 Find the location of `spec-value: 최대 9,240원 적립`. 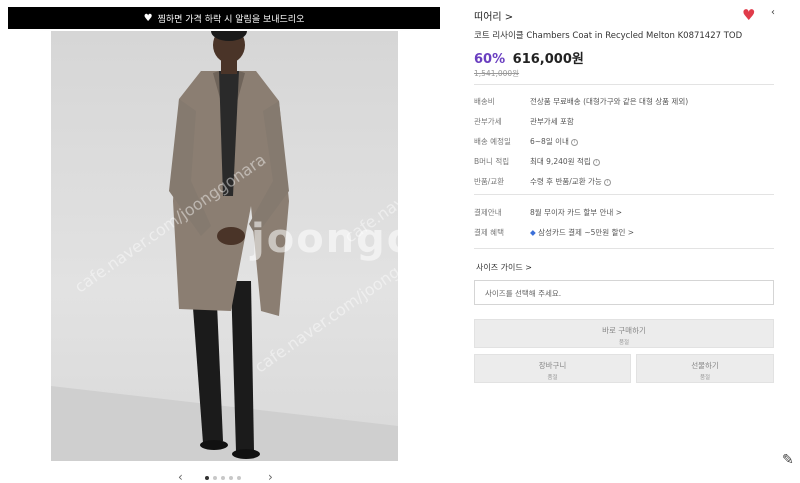

spec-value: 최대 9,240원 적립 is located at coordinates (560, 161).